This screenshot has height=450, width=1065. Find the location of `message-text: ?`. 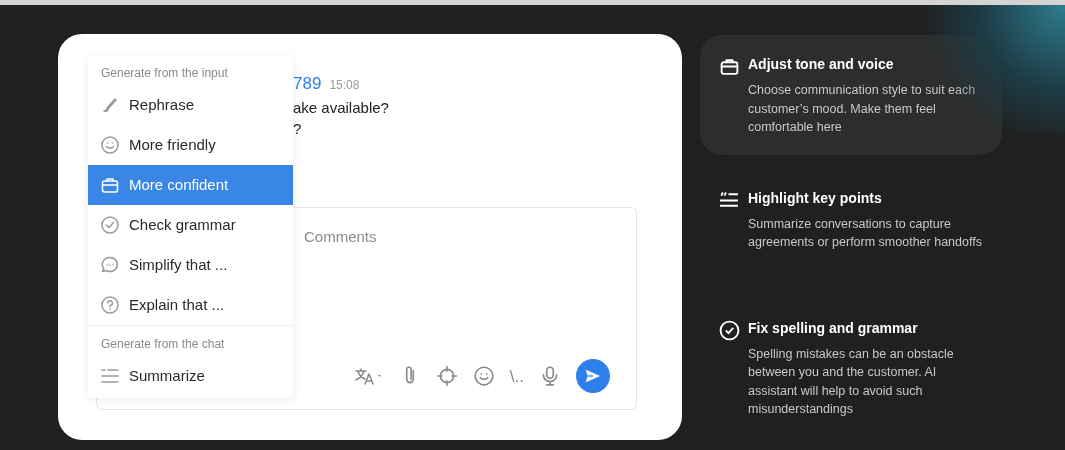

message-text: ? is located at coordinates (297, 128).